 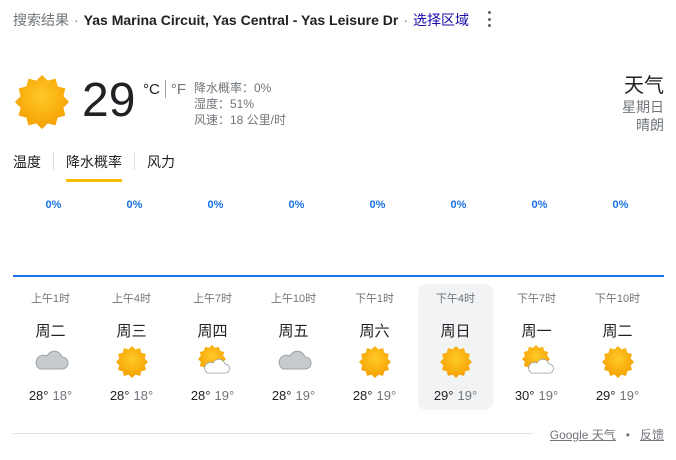 What do you see at coordinates (131, 331) in the screenshot?
I see `forecast-day-name: 周三` at bounding box center [131, 331].